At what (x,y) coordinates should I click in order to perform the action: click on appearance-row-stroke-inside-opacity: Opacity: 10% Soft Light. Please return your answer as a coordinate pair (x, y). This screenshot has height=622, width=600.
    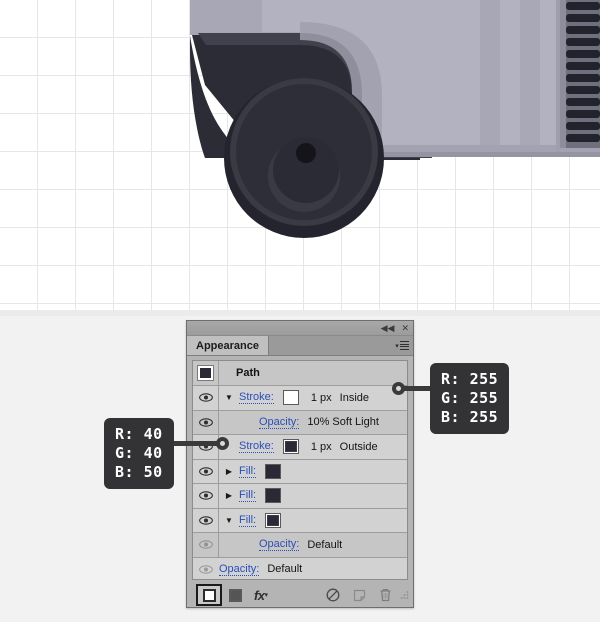
    Looking at the image, I should click on (300, 422).